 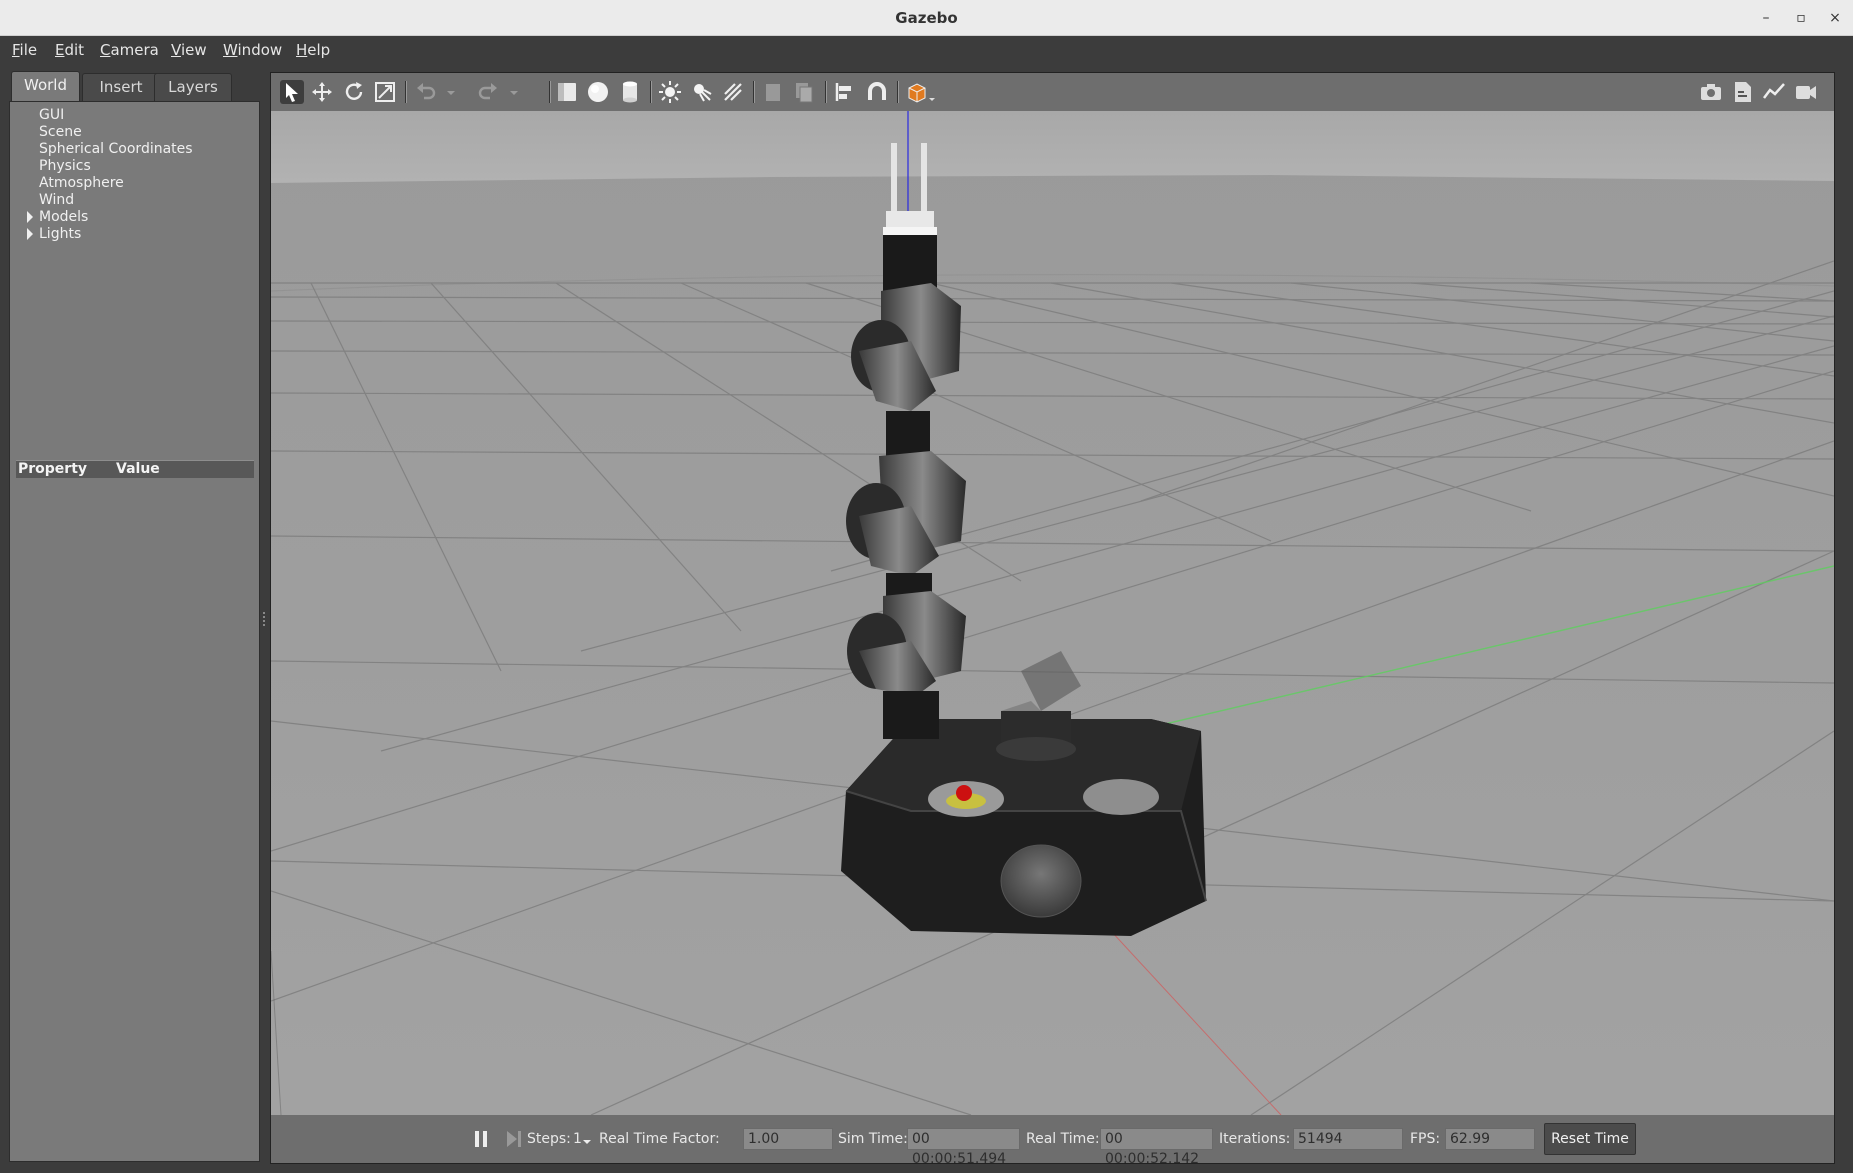 I want to click on steps-dropdown-icon, so click(x=587, y=1139).